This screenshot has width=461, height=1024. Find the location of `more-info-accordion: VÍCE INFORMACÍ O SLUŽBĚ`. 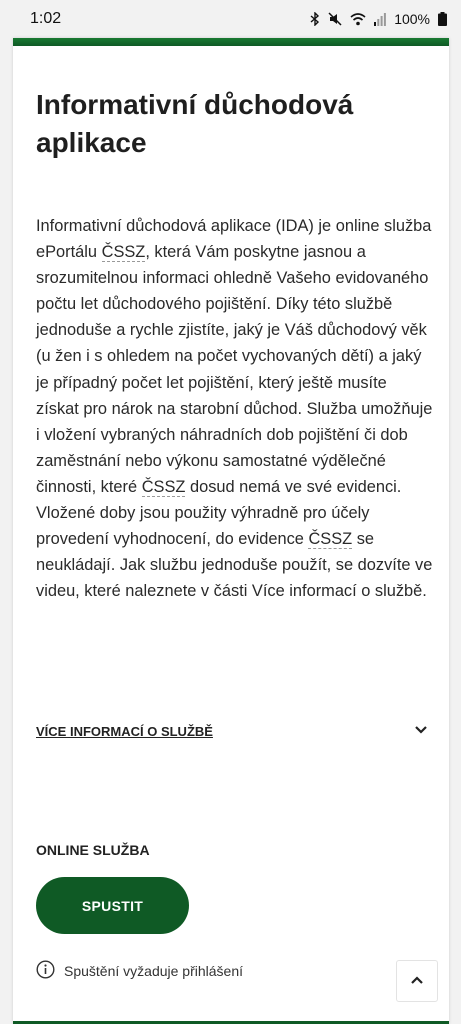

more-info-accordion: VÍCE INFORMACÍ O SLUŽBĚ is located at coordinates (232, 731).